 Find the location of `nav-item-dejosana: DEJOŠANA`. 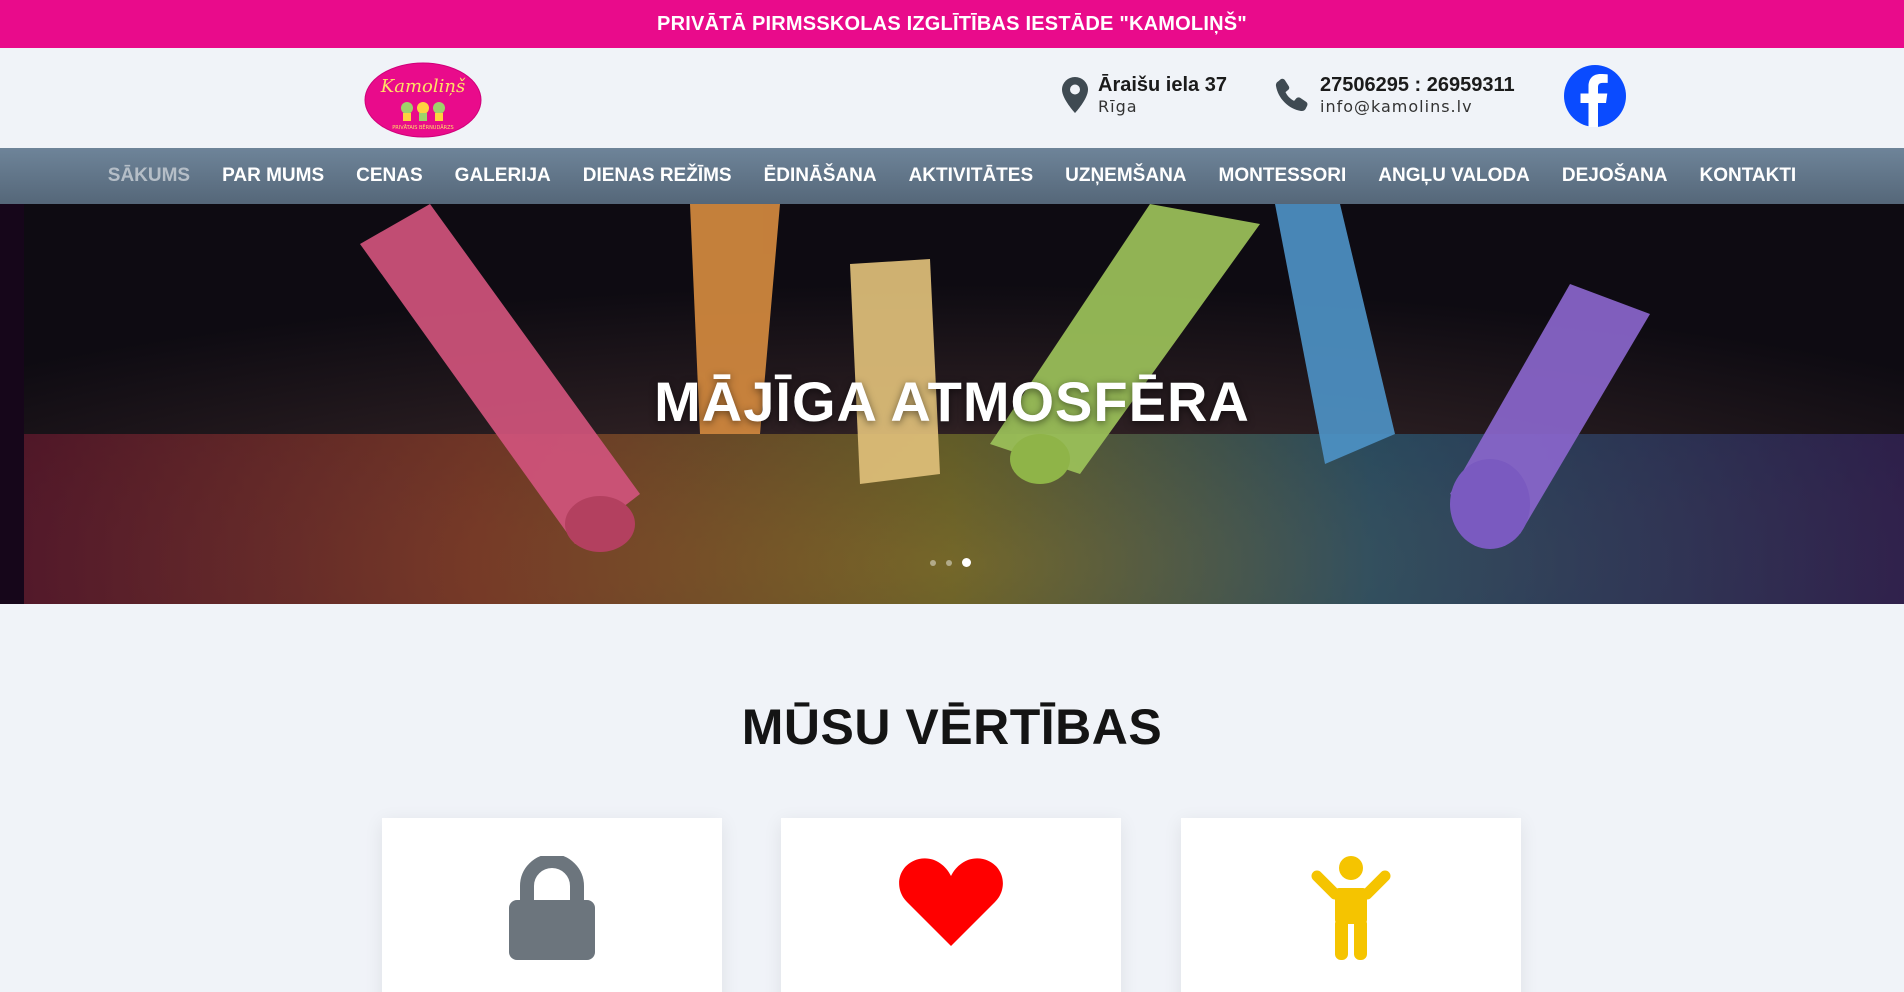

nav-item-dejosana: DEJOŠANA is located at coordinates (1615, 176).